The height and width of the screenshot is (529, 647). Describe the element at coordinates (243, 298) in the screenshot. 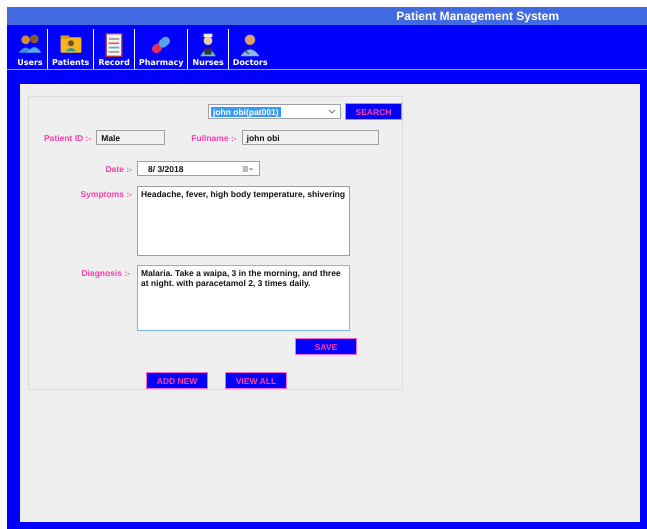

I see `diagnosis-field: Malaria. Take a waipa, 3 in the morning, and three at night. with paracetamol 2, 3 times daily.` at that location.